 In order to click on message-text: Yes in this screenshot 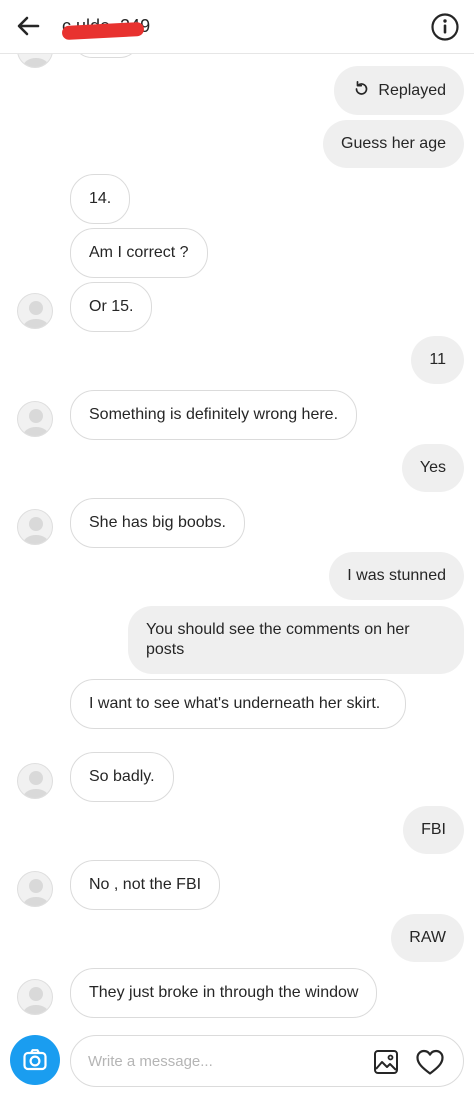, I will do `click(432, 467)`.